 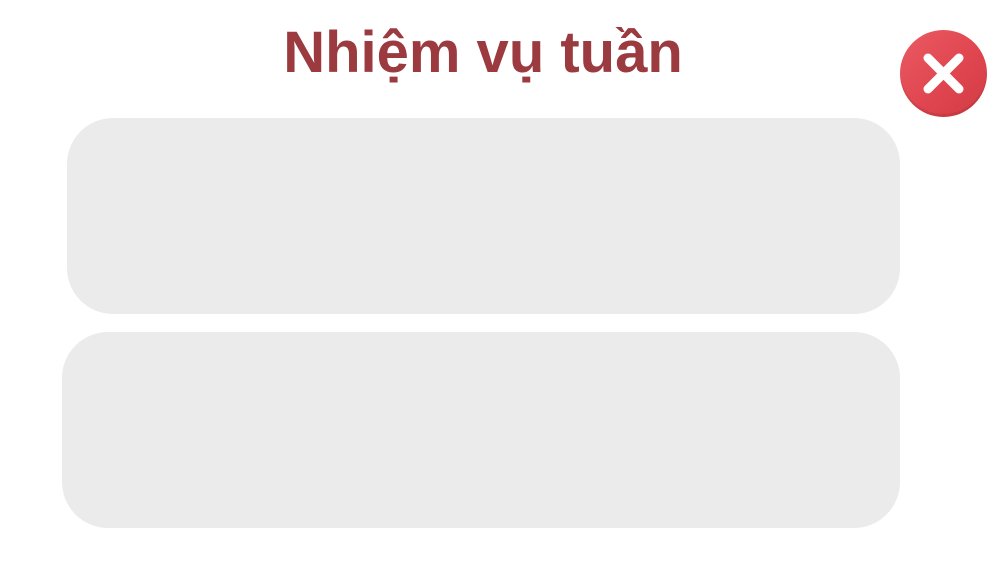 I want to click on dialog-title: Nhiệm vụ tuần, so click(x=483, y=52).